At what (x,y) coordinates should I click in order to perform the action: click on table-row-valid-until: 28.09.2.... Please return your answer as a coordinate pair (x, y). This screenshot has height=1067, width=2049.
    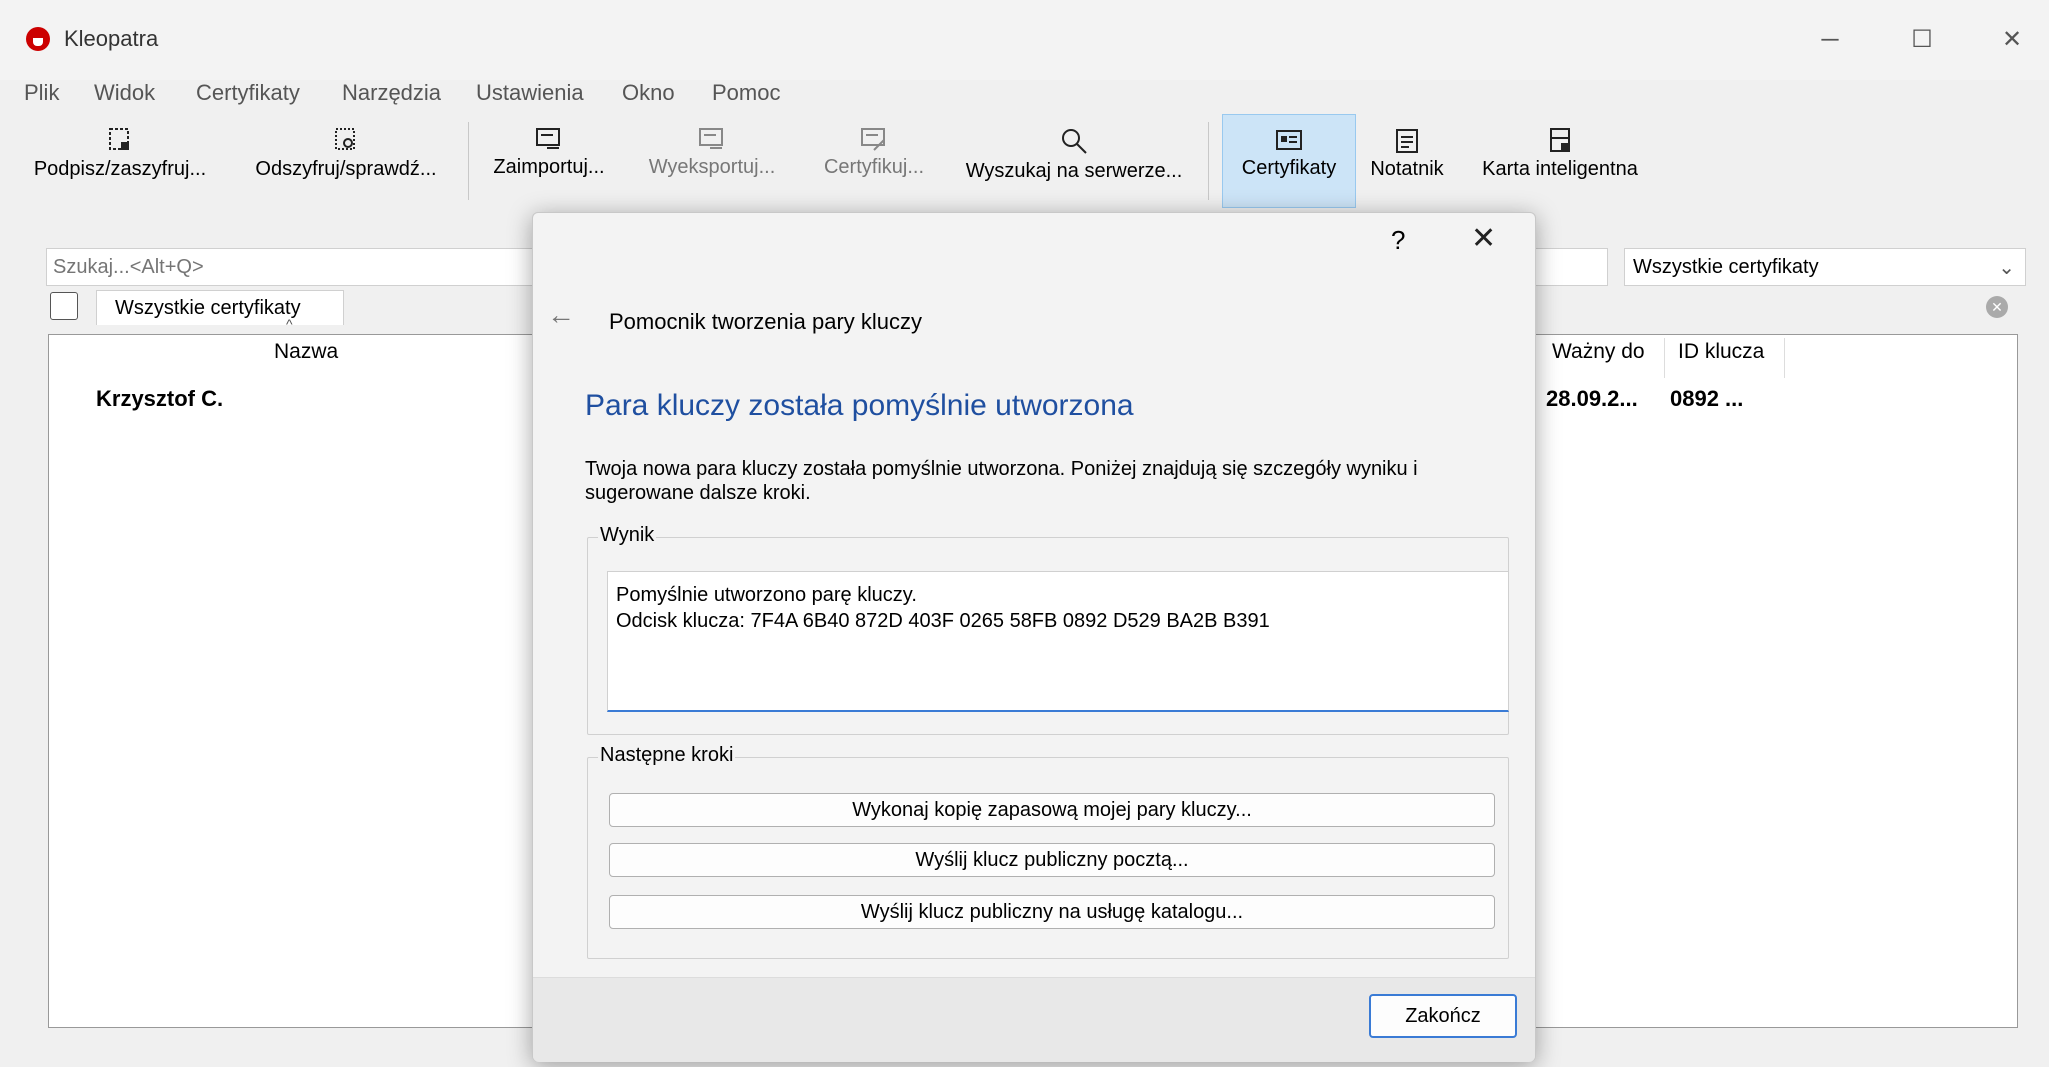
    Looking at the image, I should click on (1592, 399).